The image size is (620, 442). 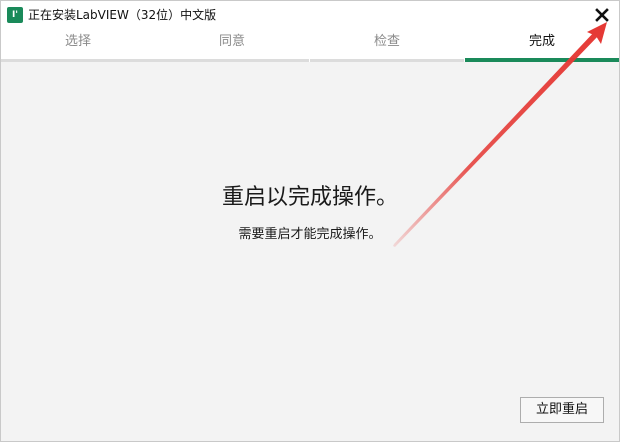 What do you see at coordinates (77, 41) in the screenshot?
I see `step-label: 选择` at bounding box center [77, 41].